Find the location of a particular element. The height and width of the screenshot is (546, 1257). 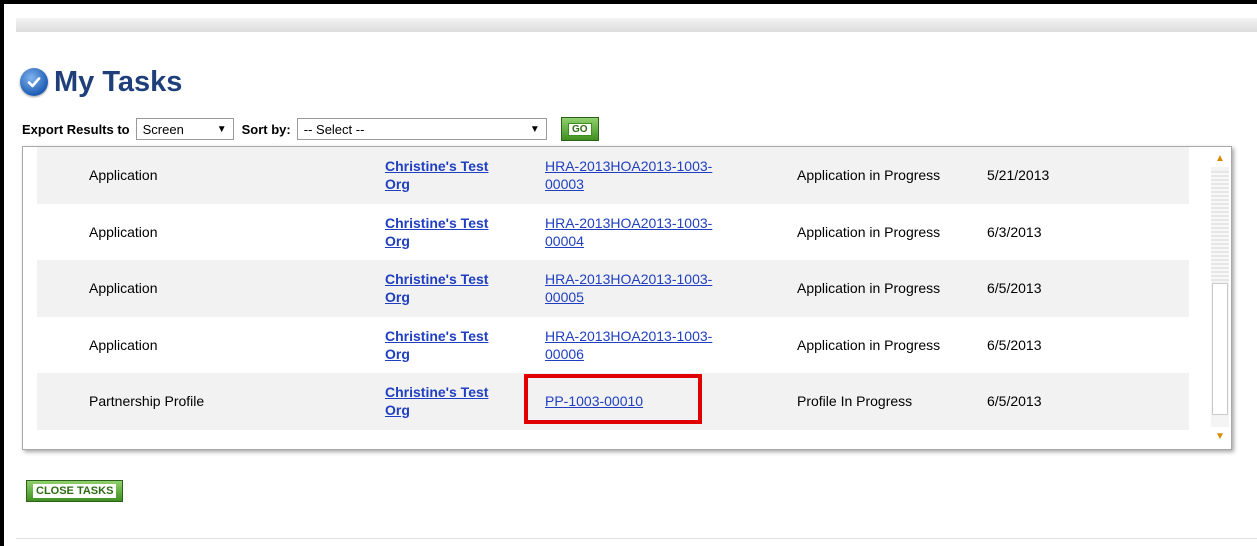

scroll-down-icon: ▼ is located at coordinates (1220, 436).